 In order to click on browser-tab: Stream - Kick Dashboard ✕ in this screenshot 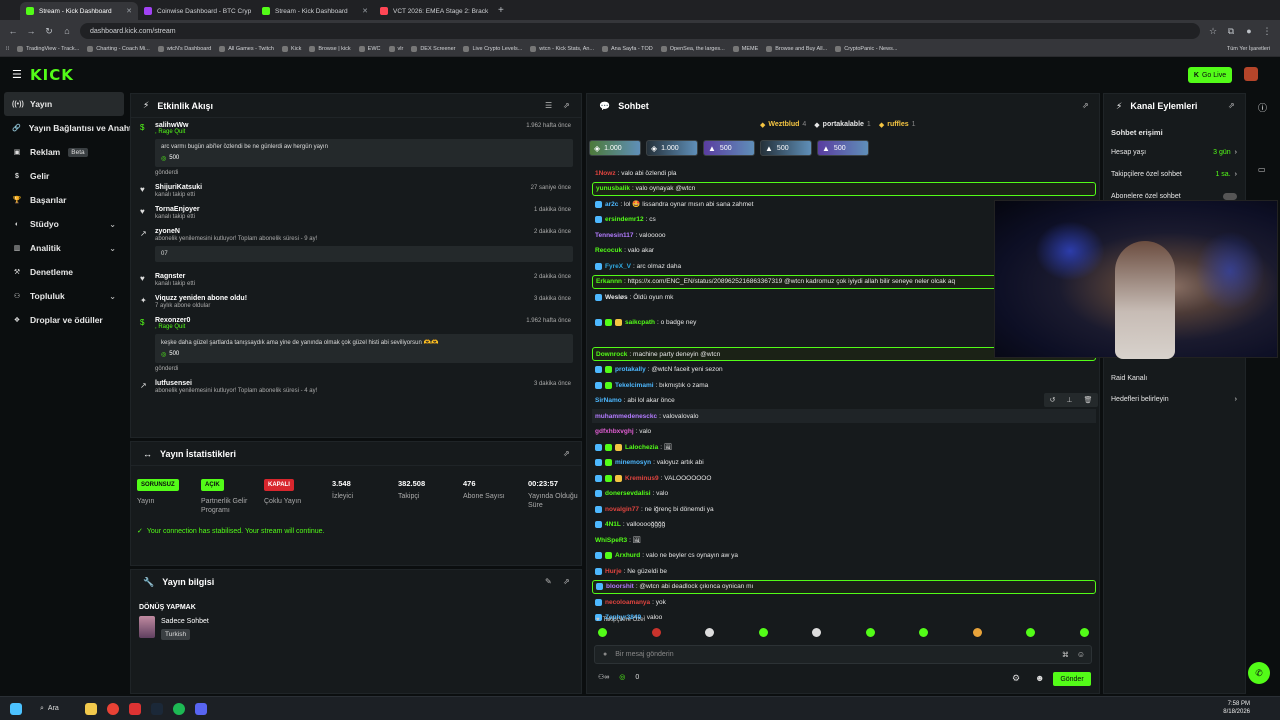, I will do `click(79, 11)`.